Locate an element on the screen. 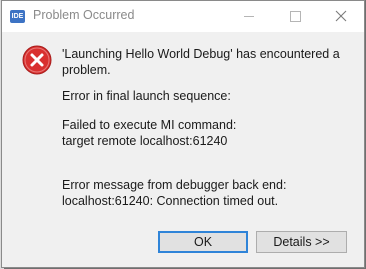  close-icon is located at coordinates (341, 16).